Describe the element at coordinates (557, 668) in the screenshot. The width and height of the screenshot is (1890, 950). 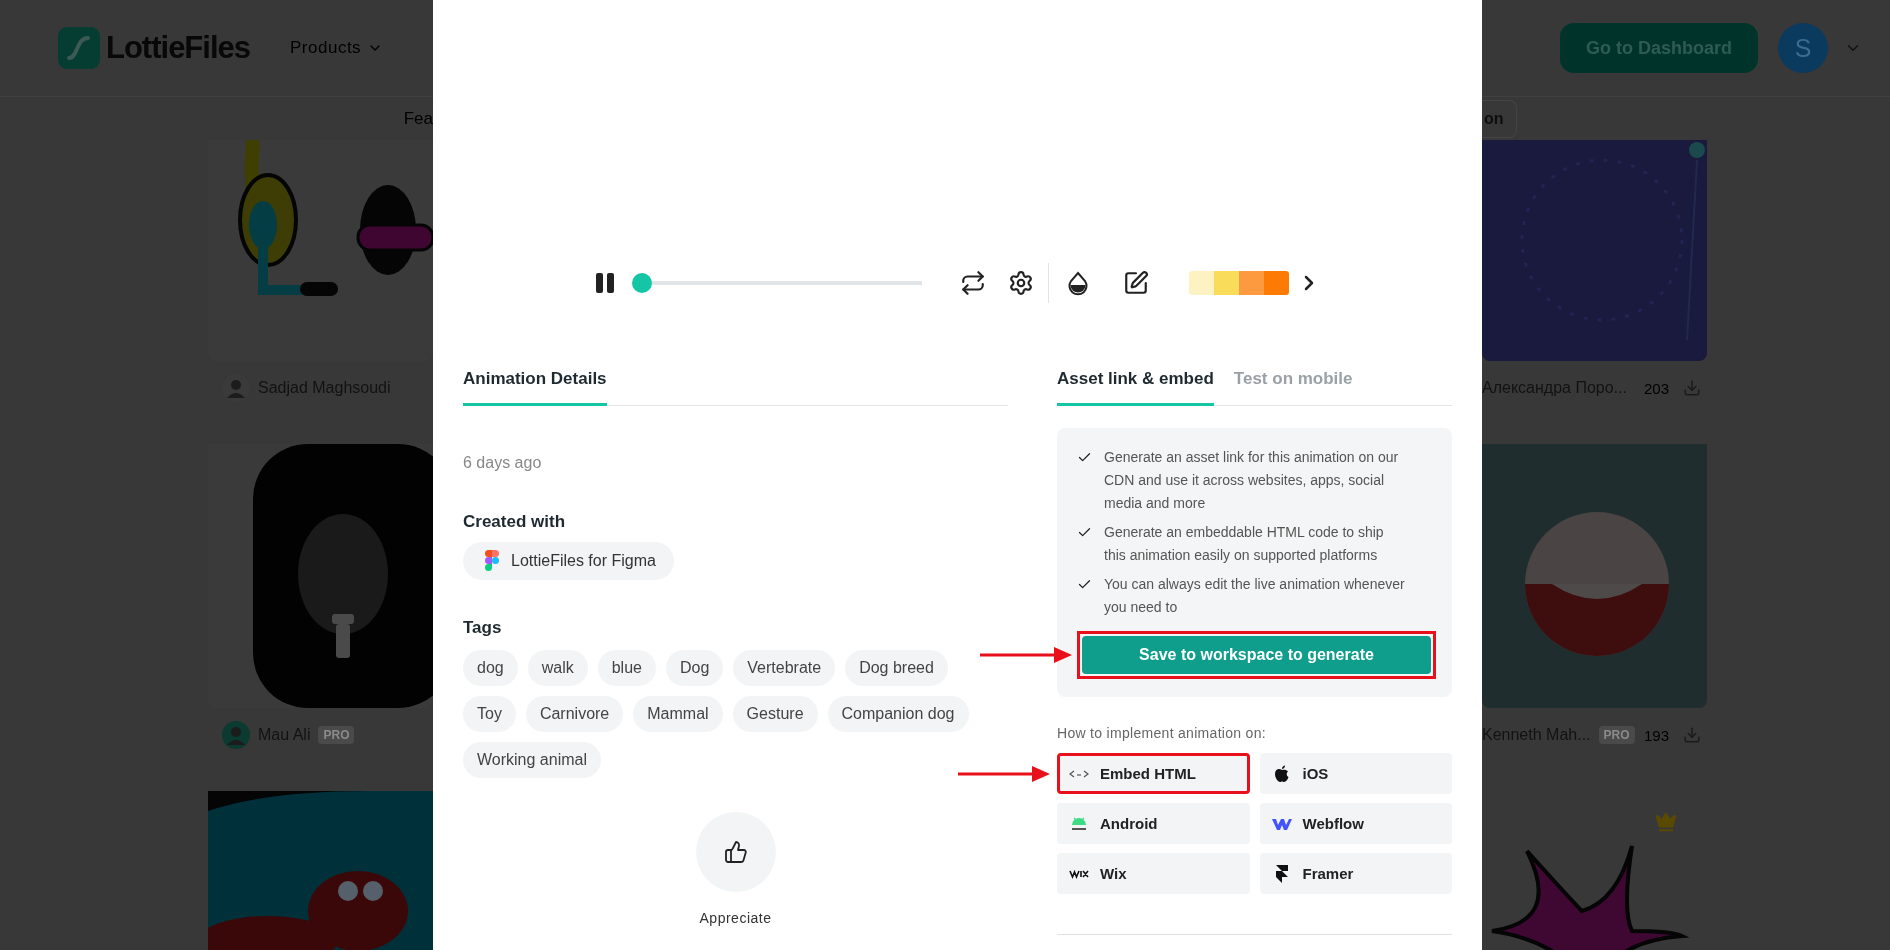
I see `tag-chip: walk` at that location.